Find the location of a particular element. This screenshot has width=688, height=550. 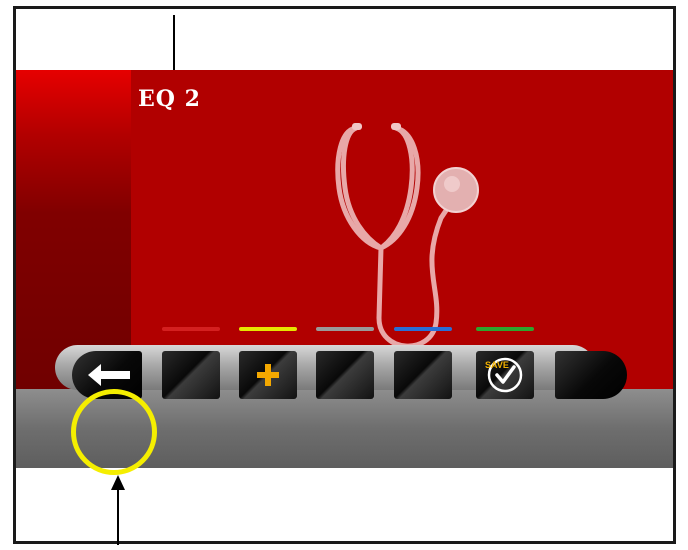

color-bar-gray is located at coordinates (345, 329).